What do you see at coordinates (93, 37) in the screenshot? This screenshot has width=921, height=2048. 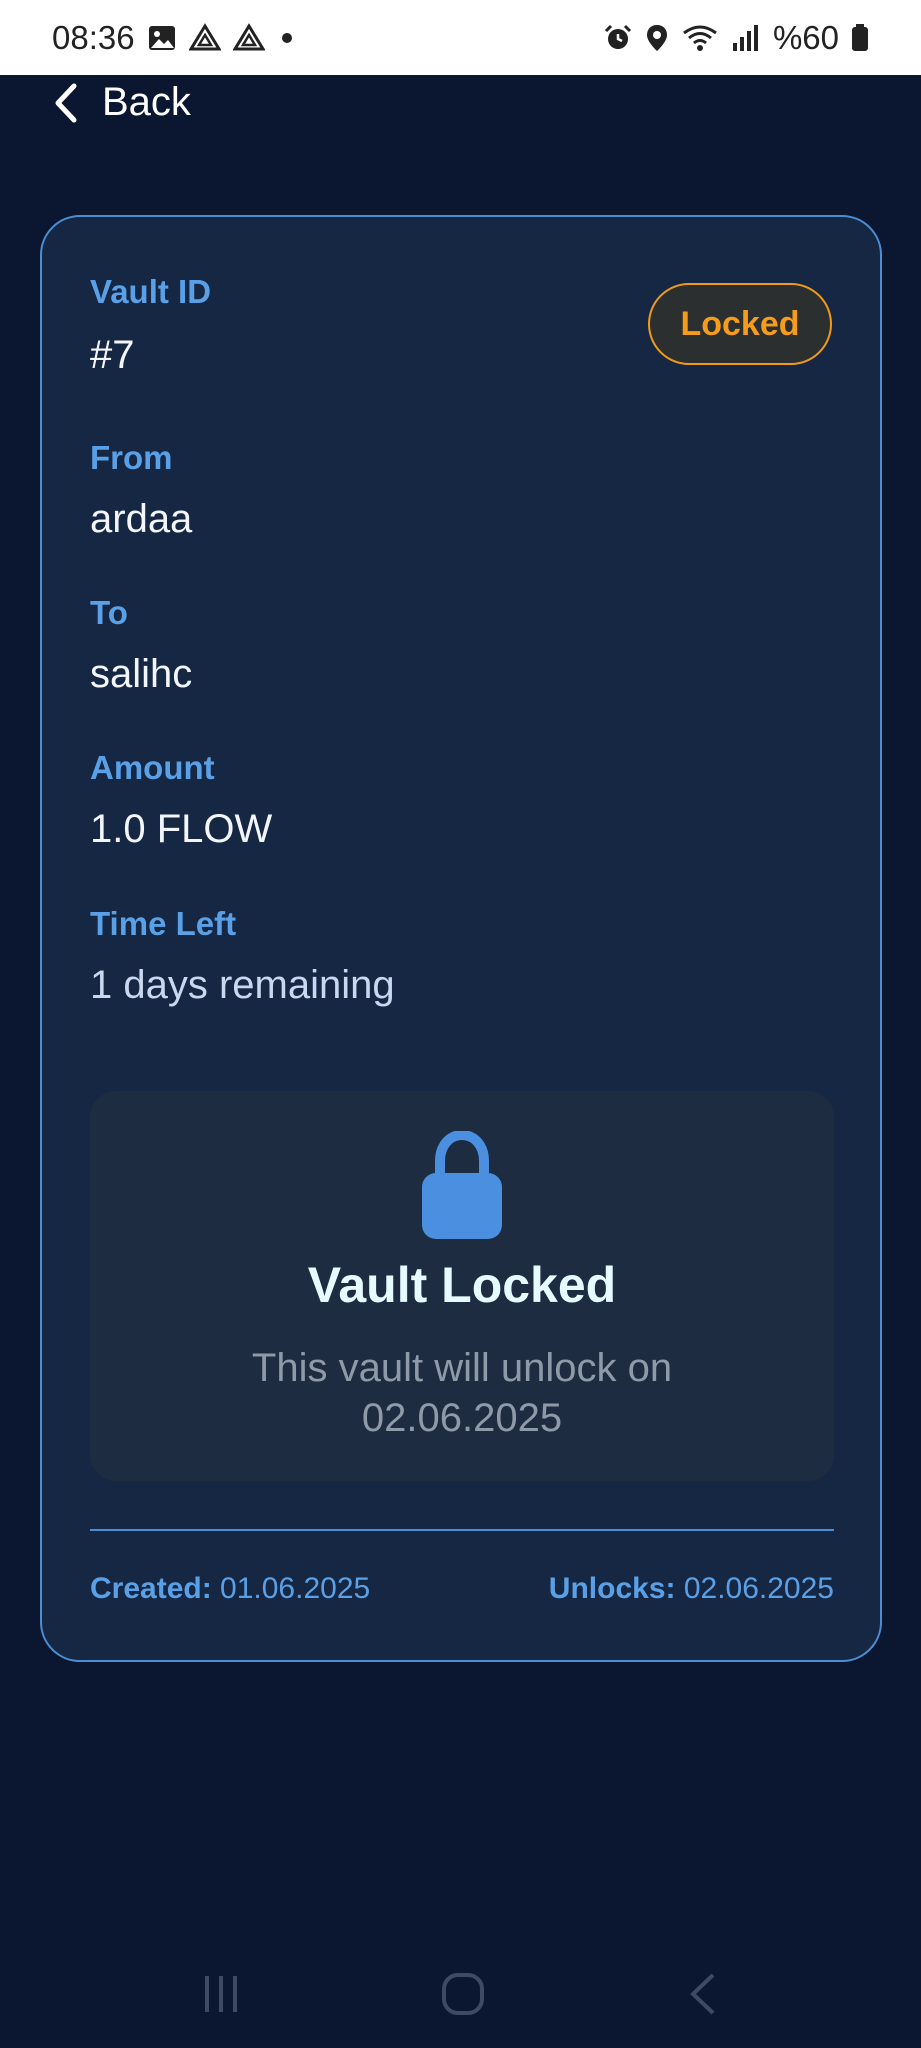 I see `status-time: 08:36` at bounding box center [93, 37].